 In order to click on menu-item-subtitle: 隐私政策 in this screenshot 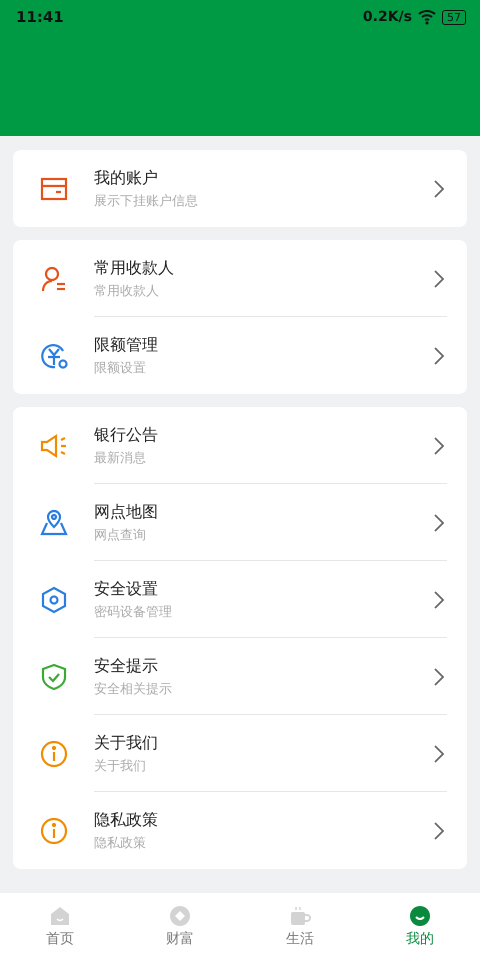, I will do `click(120, 843)`.